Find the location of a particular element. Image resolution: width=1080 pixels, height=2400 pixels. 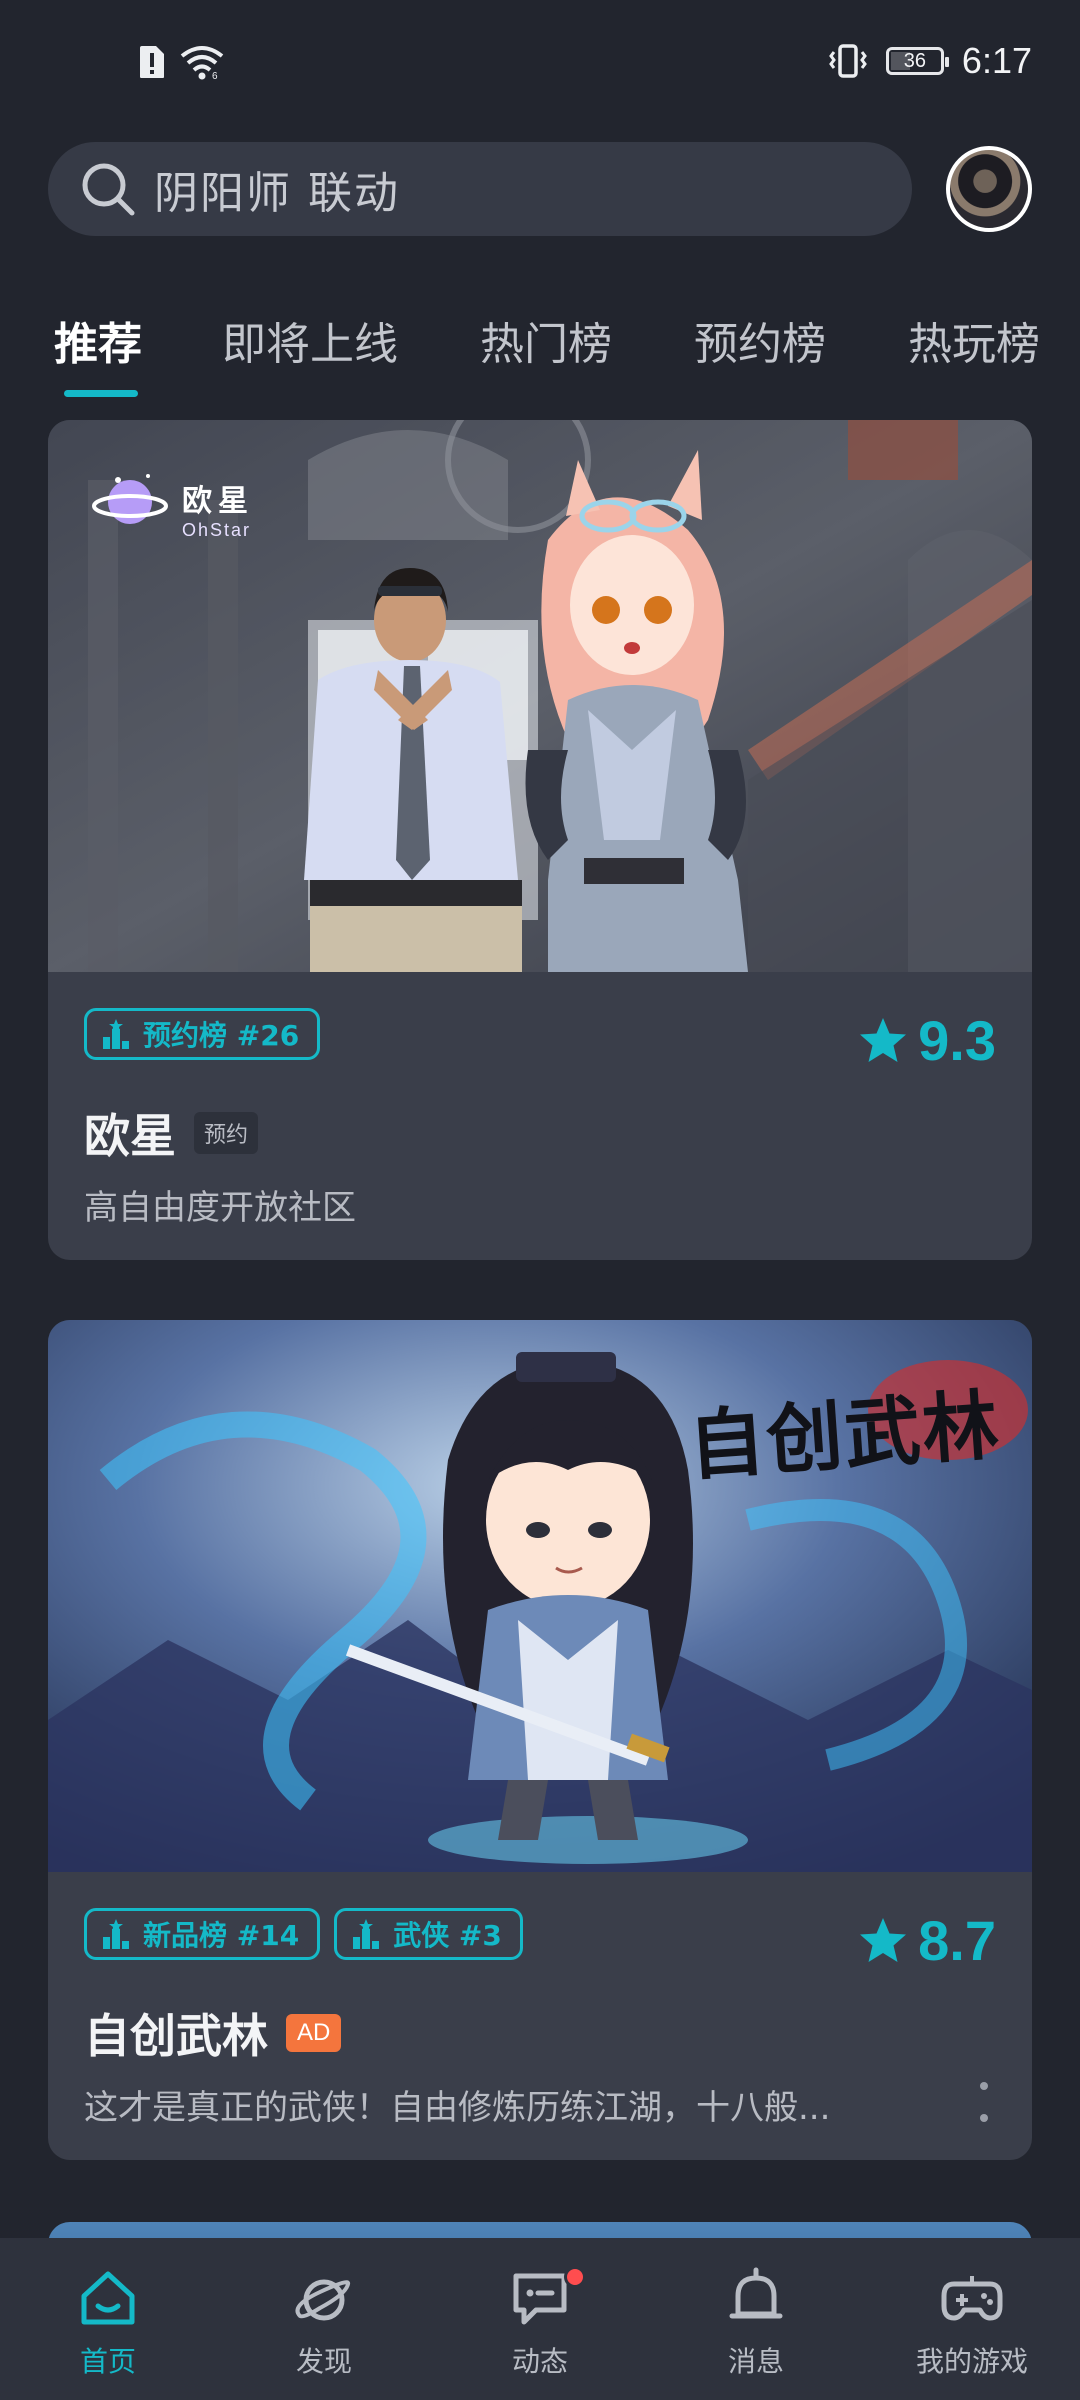

game-title: 自创武林 is located at coordinates (176, 2036).